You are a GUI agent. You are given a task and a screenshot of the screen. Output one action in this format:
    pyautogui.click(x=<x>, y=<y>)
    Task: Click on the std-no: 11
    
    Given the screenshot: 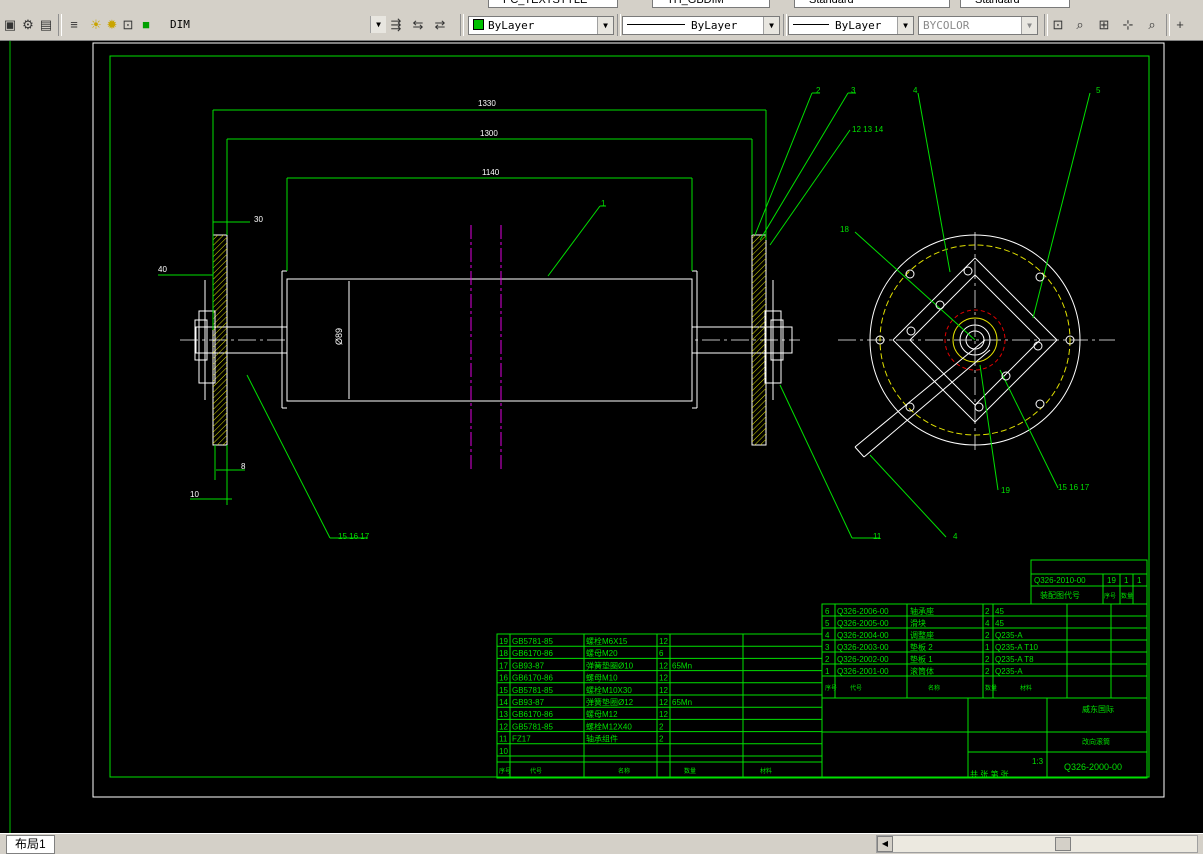 What is the action you would take?
    pyautogui.click(x=503, y=739)
    